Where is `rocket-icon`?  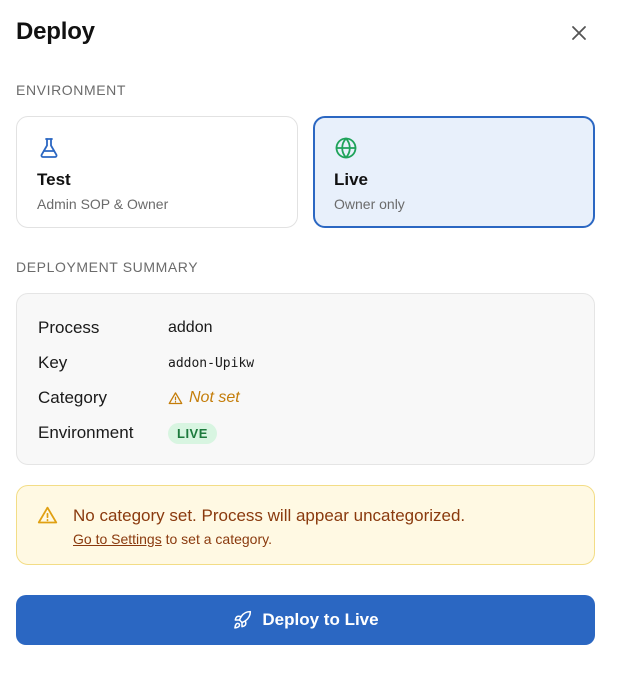
rocket-icon is located at coordinates (243, 619).